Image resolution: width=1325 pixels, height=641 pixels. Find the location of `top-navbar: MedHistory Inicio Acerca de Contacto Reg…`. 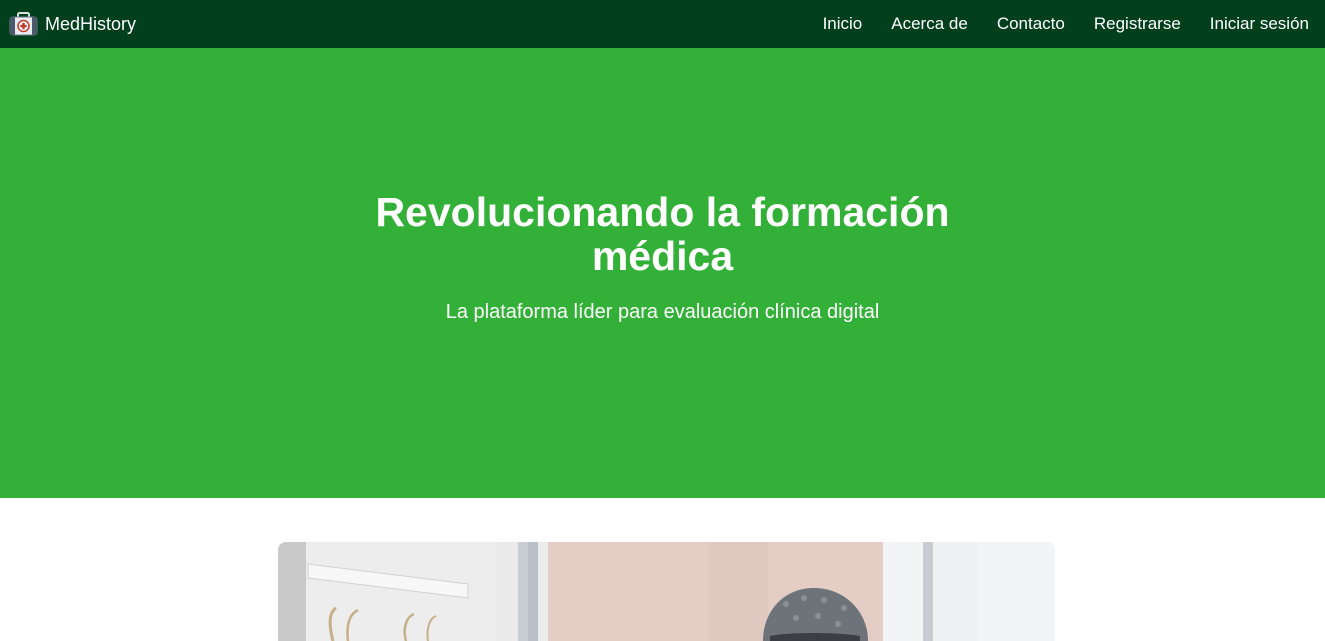

top-navbar: MedHistory Inicio Acerca de Contacto Reg… is located at coordinates (662, 24).